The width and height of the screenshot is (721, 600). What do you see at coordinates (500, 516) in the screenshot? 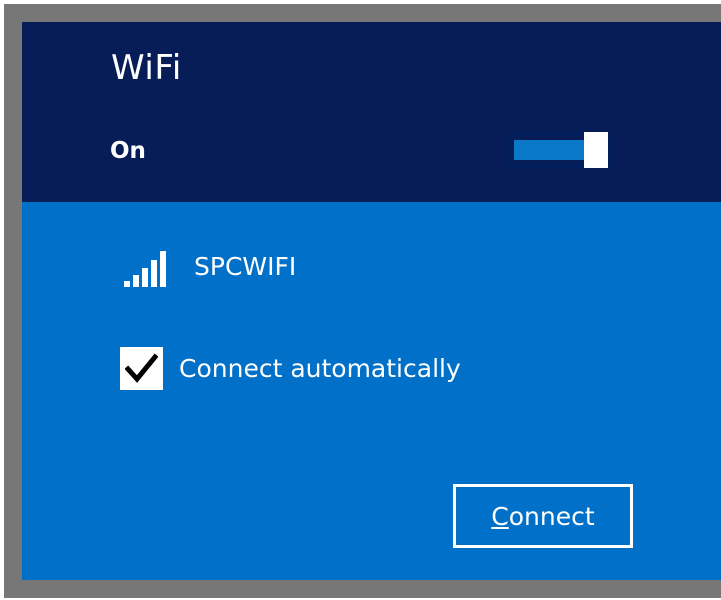
I see `connect-accelerator: C` at bounding box center [500, 516].